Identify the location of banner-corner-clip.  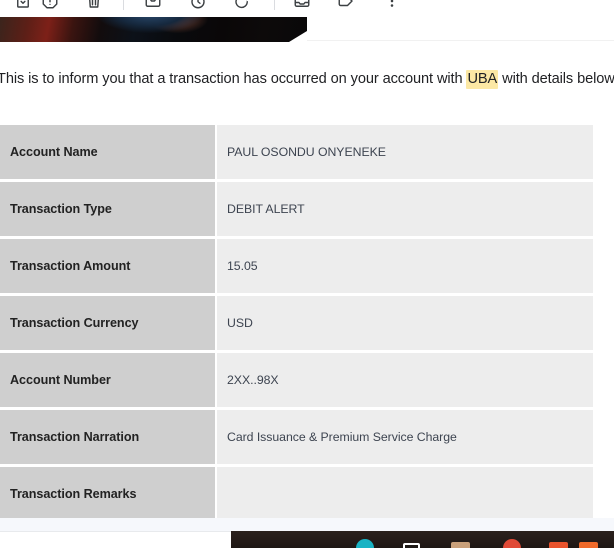
(298, 36).